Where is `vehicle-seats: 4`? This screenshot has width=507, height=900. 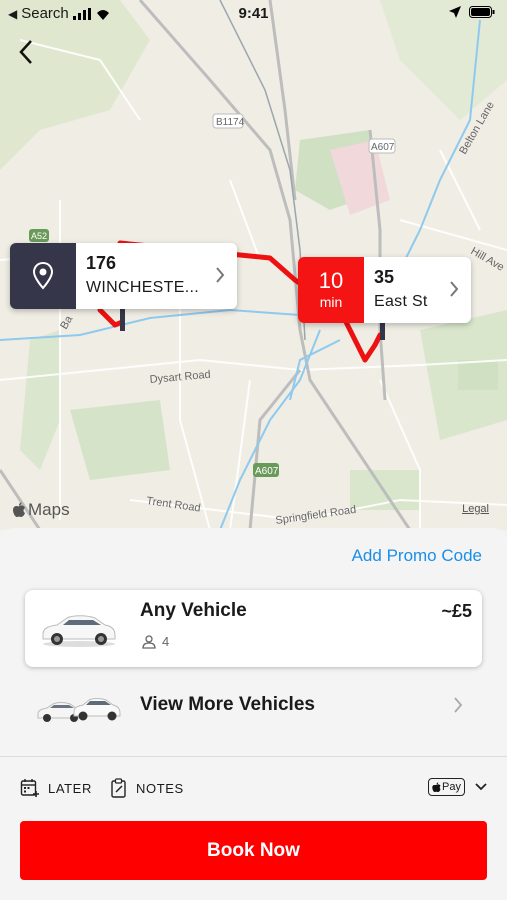 vehicle-seats: 4 is located at coordinates (155, 641).